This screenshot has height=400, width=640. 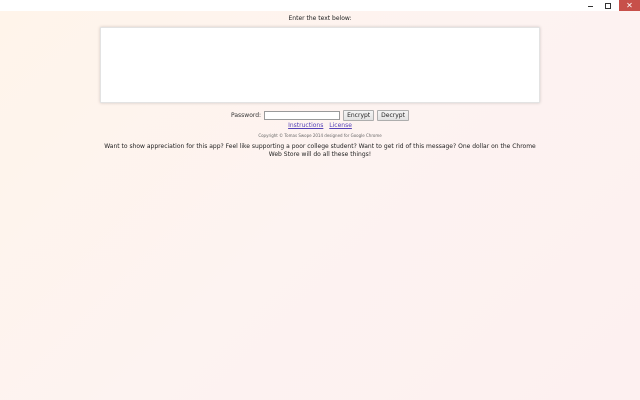 I want to click on close-button: ✕, so click(x=629, y=5).